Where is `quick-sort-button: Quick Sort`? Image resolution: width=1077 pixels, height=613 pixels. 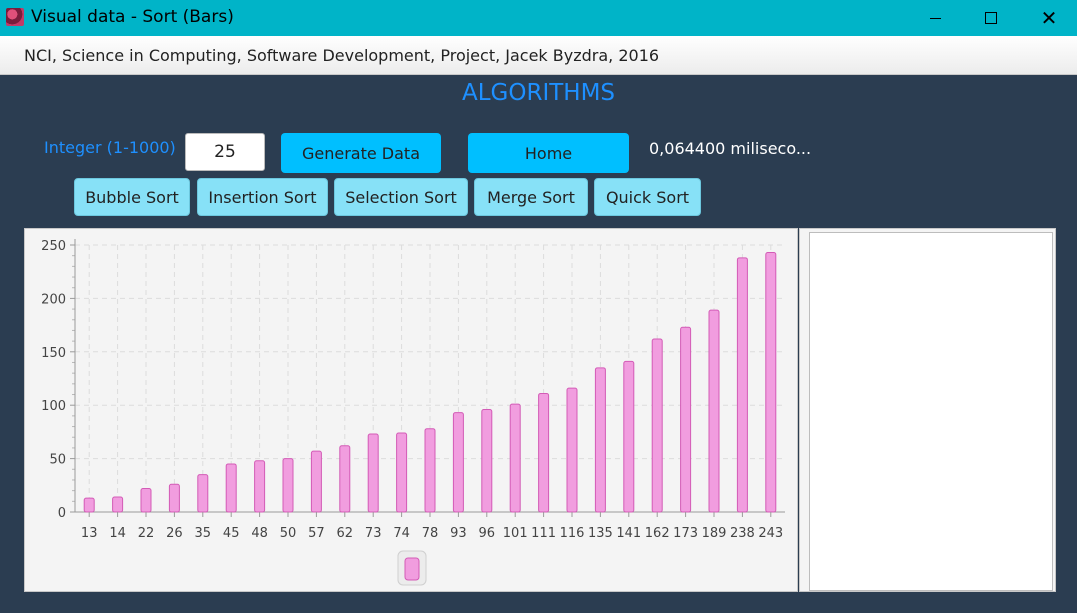 quick-sort-button: Quick Sort is located at coordinates (647, 197).